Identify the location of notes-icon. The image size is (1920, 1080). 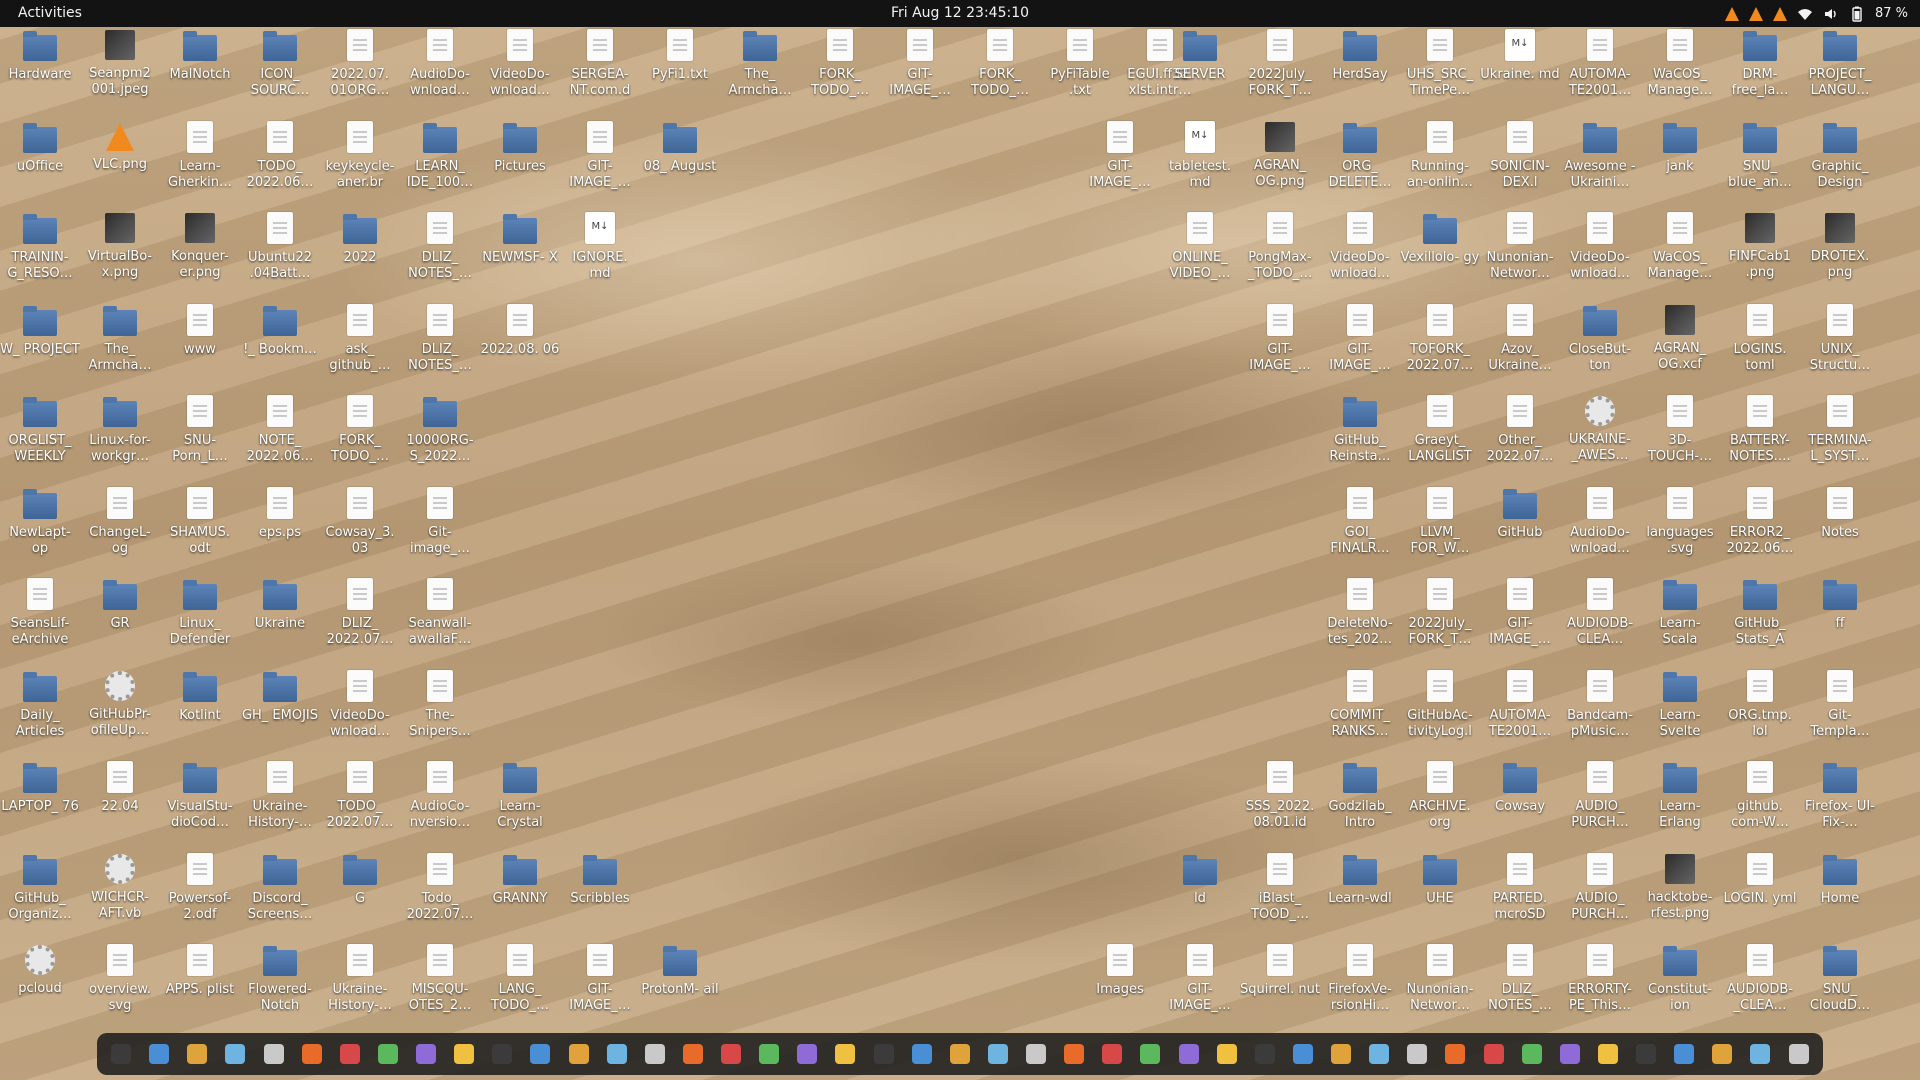
(387, 1054).